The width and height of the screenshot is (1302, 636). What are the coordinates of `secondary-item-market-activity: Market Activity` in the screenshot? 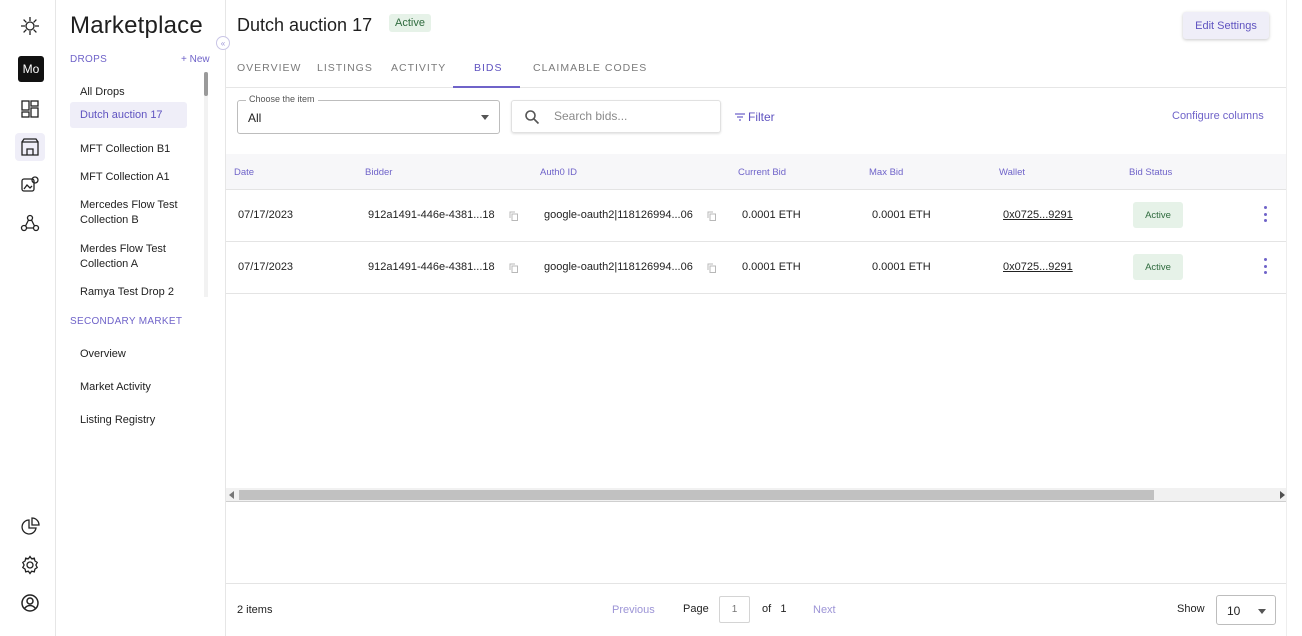 It's located at (115, 387).